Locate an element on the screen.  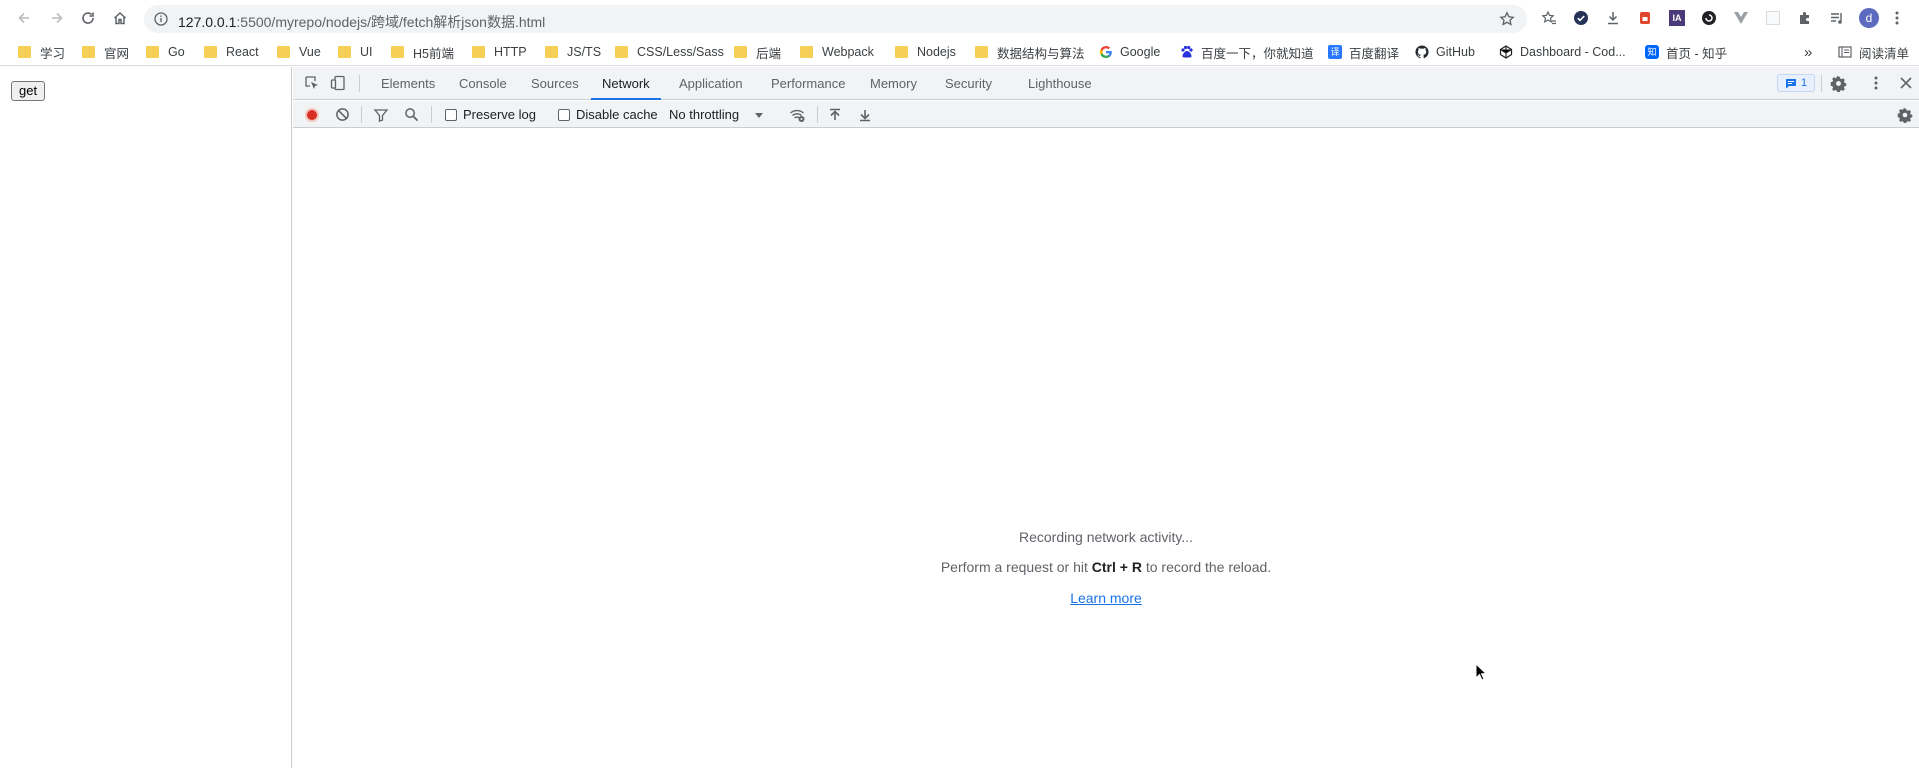
tab-elements: Elements is located at coordinates (408, 83).